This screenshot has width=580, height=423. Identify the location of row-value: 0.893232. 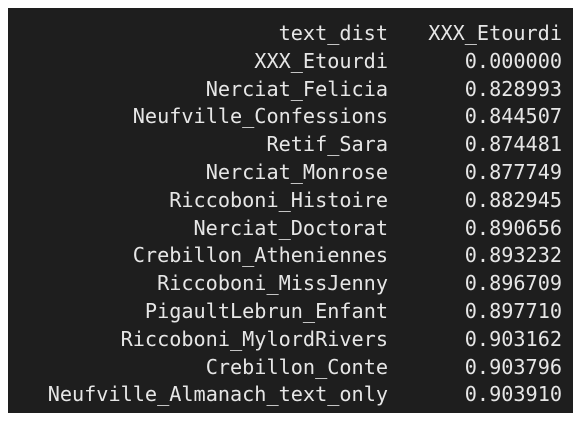
(513, 255).